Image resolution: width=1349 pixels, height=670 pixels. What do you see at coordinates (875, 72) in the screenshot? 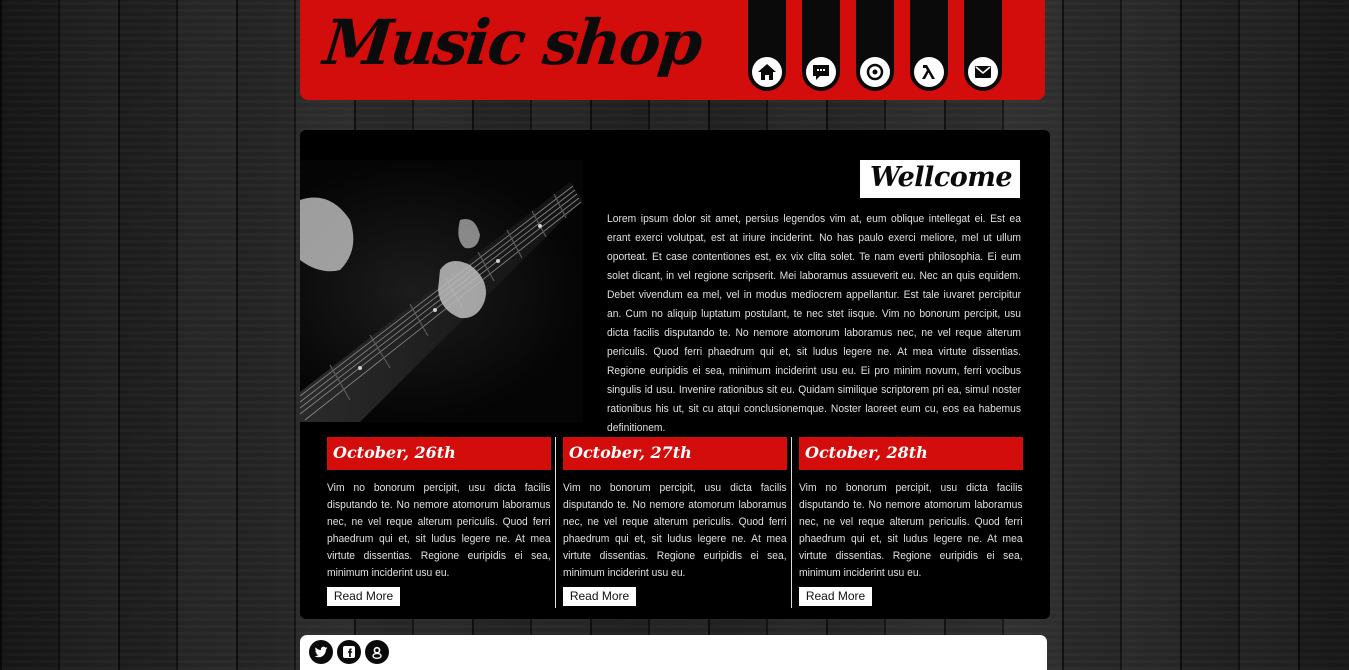
I see `target-icon` at bounding box center [875, 72].